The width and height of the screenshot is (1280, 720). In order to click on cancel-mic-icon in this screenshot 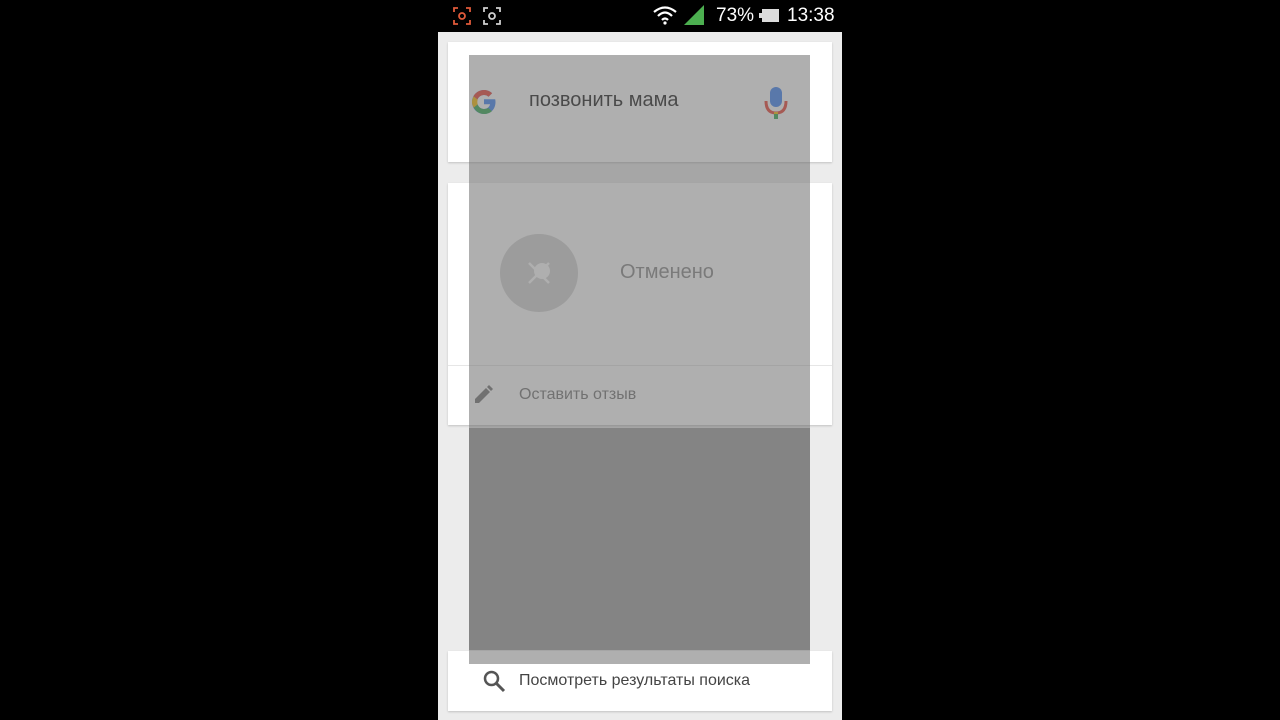, I will do `click(539, 273)`.